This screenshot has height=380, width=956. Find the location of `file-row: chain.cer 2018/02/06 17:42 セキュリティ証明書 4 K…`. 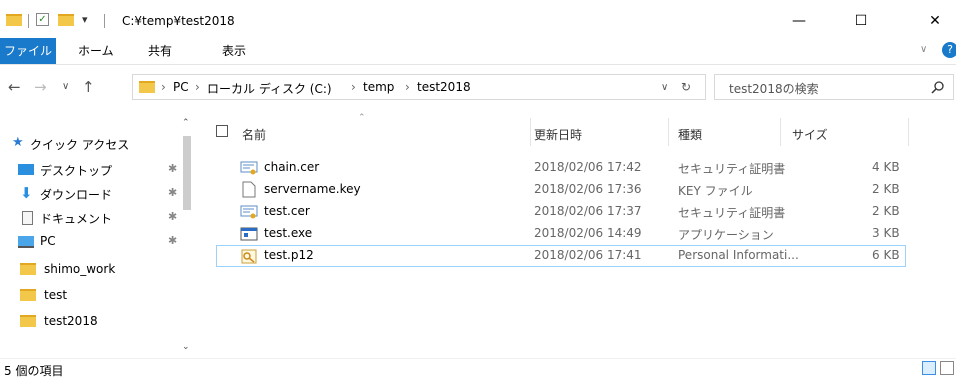

file-row: chain.cer 2018/02/06 17:42 セキュリティ証明書 4 K… is located at coordinates (561, 168).